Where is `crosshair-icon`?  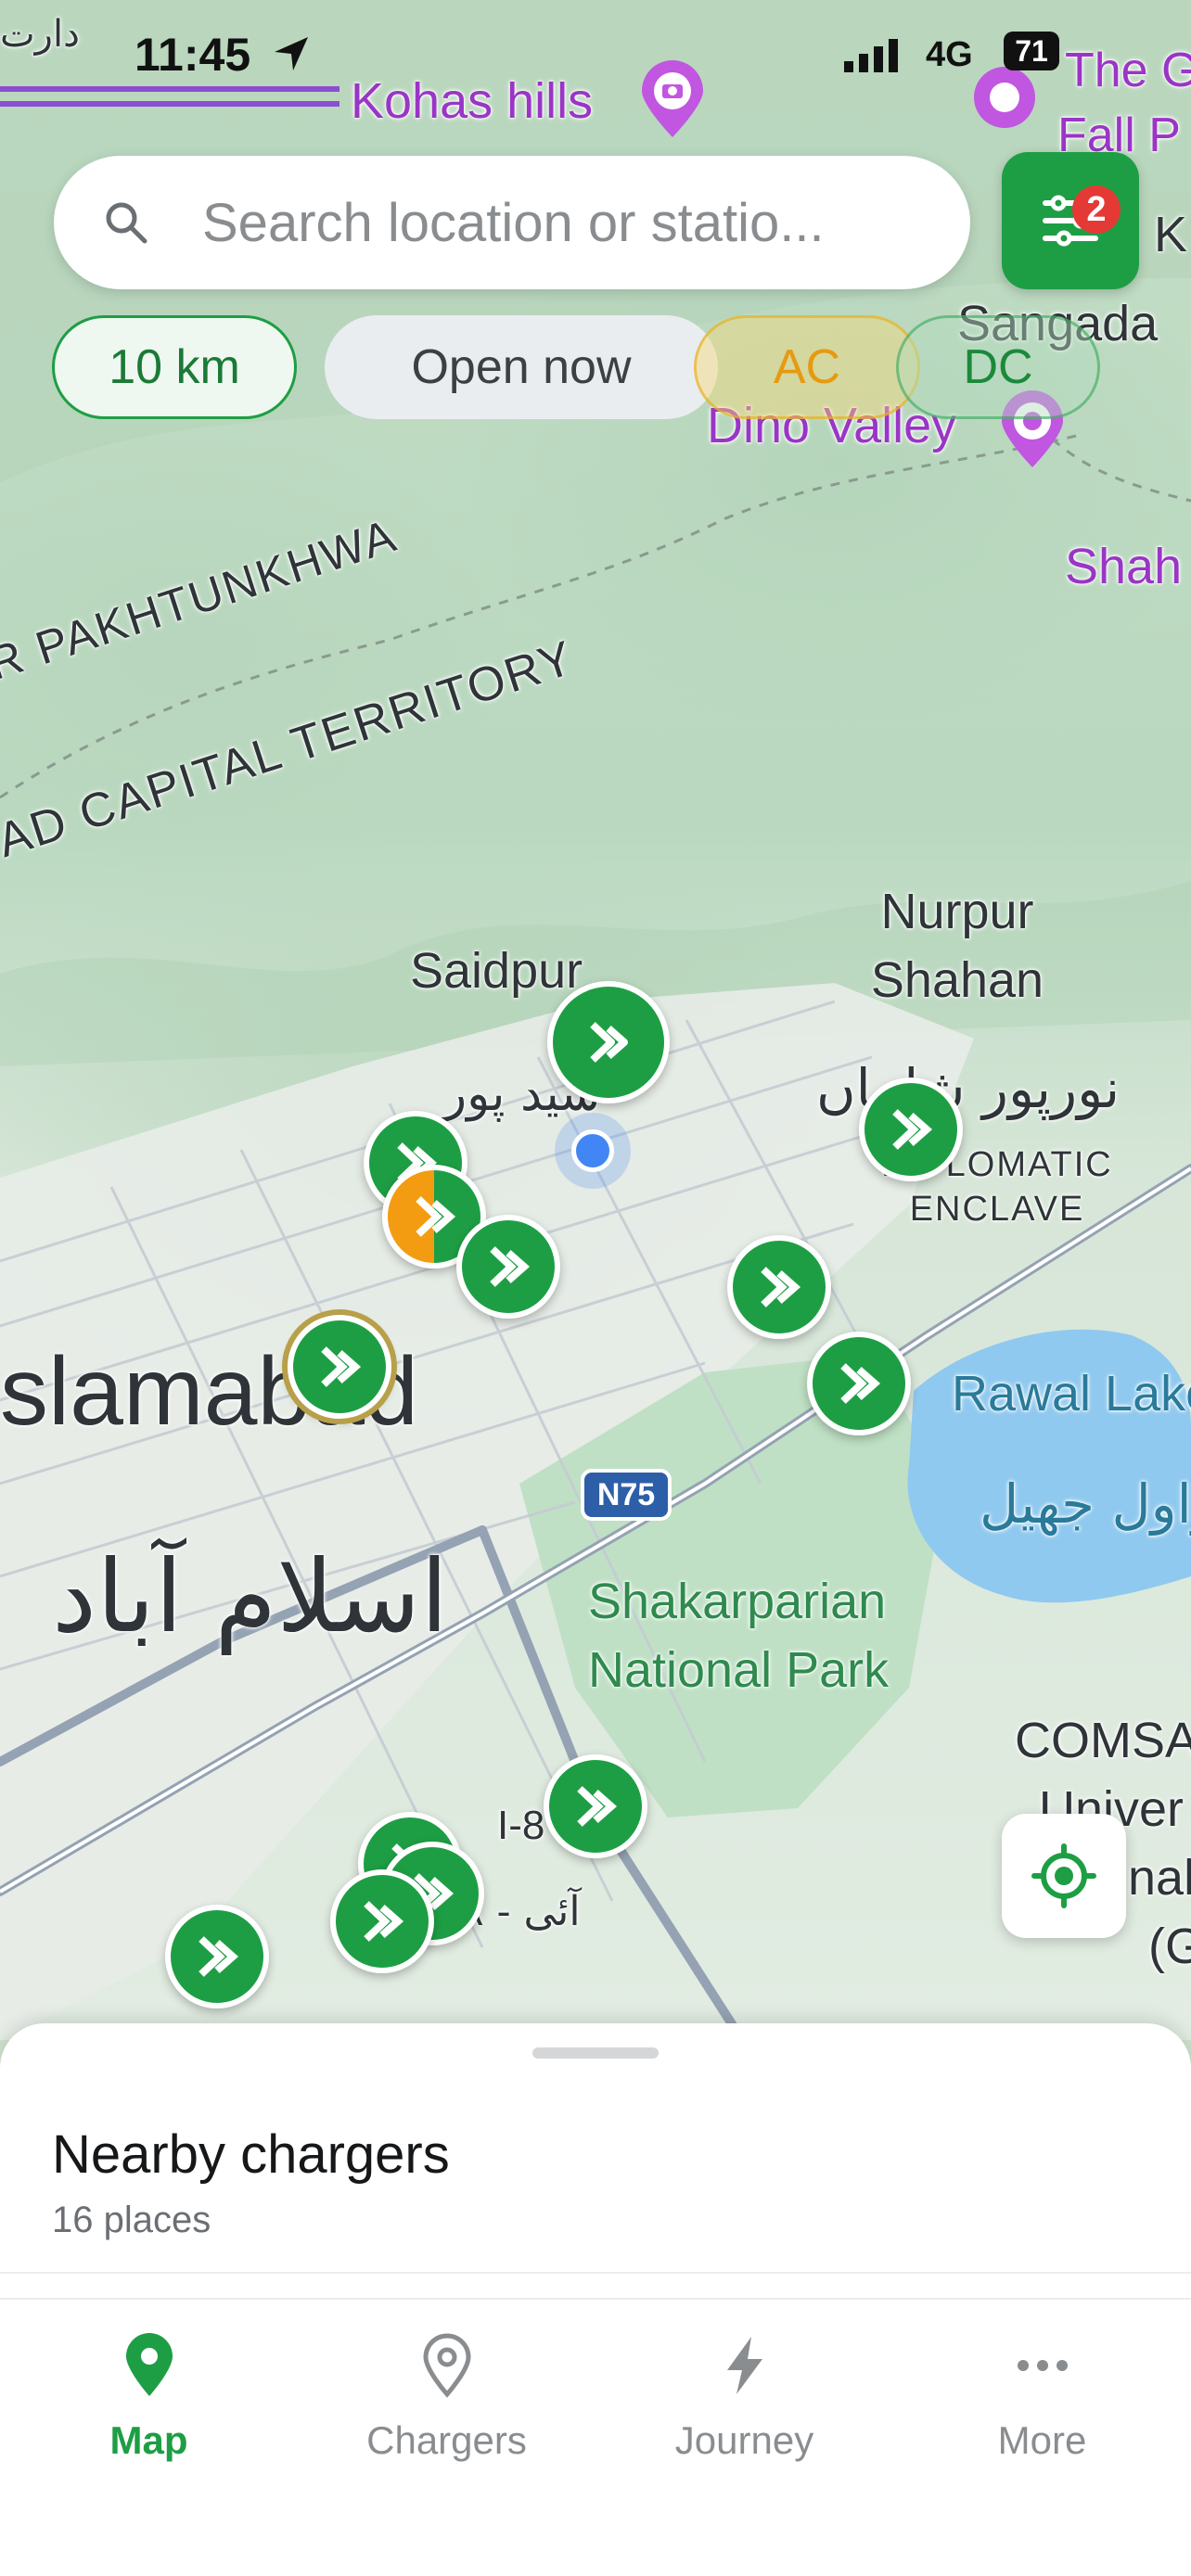 crosshair-icon is located at coordinates (1063, 1875).